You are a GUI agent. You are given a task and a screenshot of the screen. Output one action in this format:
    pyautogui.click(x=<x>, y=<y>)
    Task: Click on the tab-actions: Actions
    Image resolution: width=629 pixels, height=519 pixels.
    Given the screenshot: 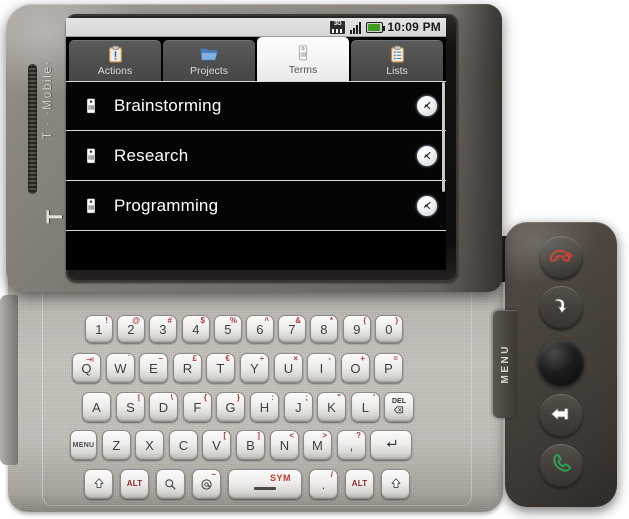 What is the action you would take?
    pyautogui.click(x=115, y=60)
    